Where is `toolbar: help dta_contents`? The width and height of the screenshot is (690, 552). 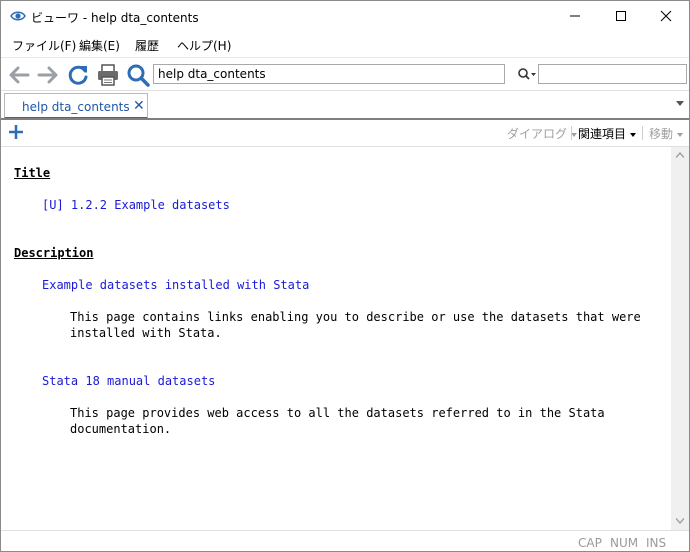 toolbar: help dta_contents is located at coordinates (345, 74).